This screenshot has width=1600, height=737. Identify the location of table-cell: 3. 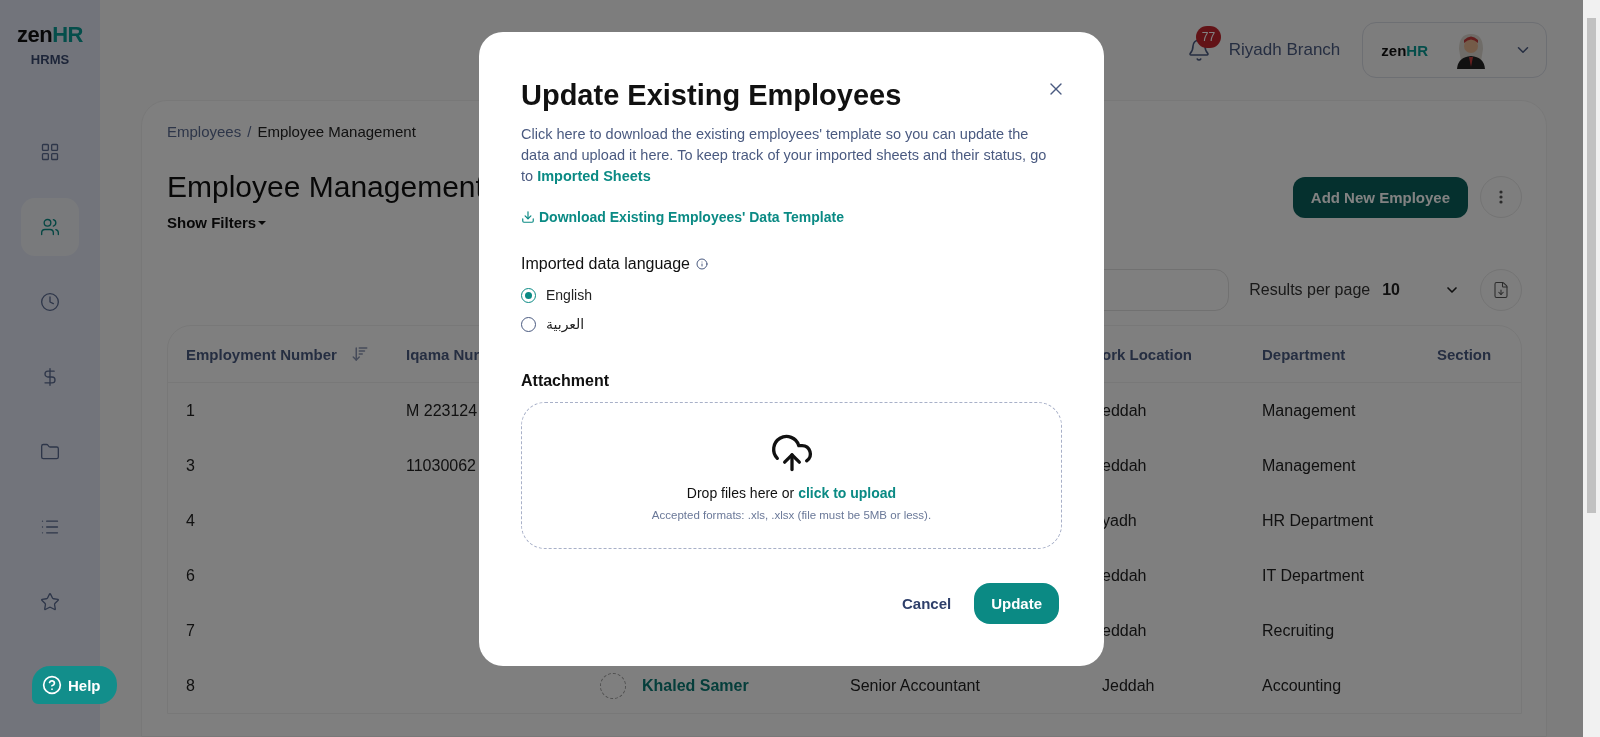
(190, 465).